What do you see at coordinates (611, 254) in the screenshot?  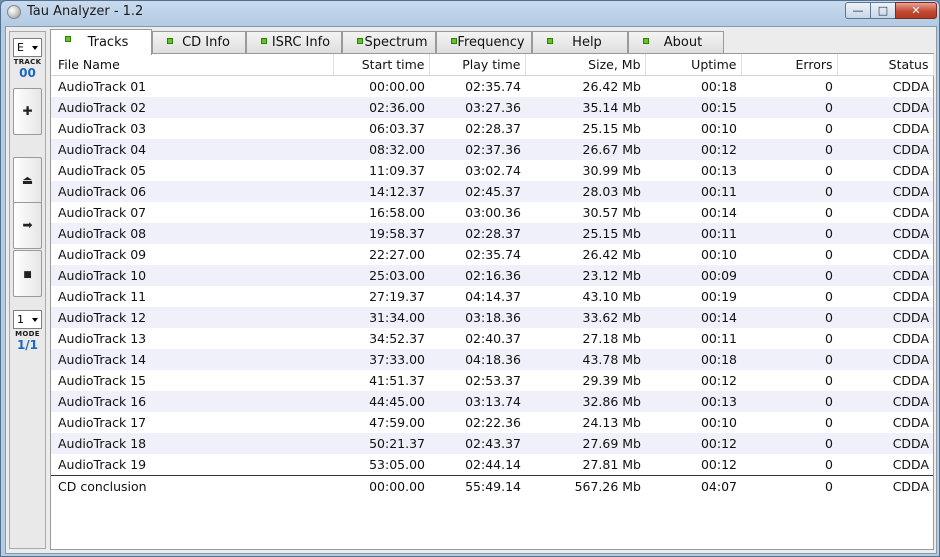 I see `size-cell: 26.42 Mb` at bounding box center [611, 254].